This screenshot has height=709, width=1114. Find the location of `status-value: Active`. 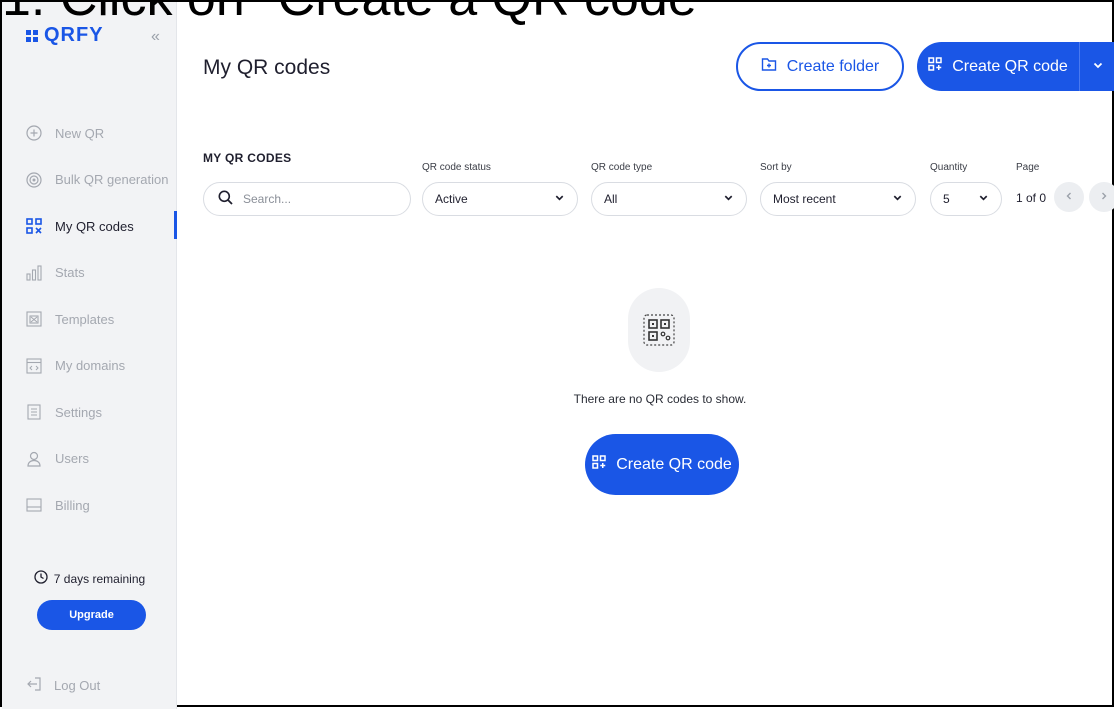

status-value: Active is located at coordinates (451, 199).